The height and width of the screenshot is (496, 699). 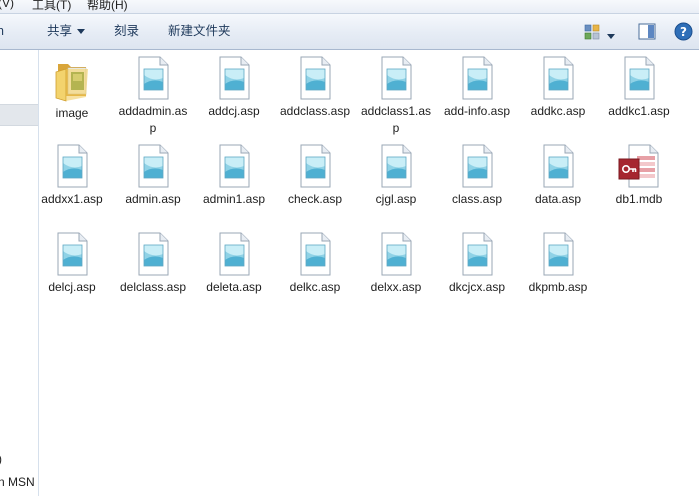 I want to click on file-name-label: delkc.asp, so click(x=315, y=287).